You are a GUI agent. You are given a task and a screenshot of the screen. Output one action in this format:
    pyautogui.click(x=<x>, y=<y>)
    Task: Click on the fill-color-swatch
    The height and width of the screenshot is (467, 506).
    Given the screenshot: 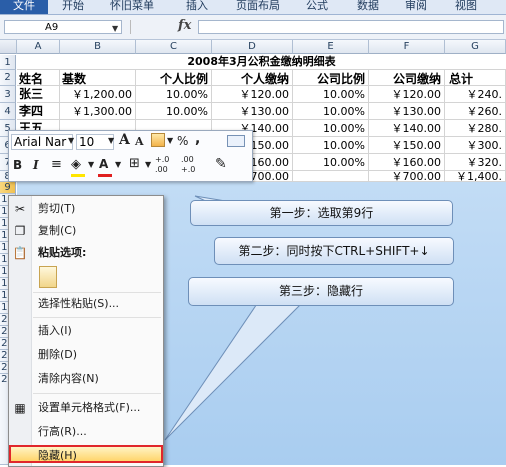 What is the action you would take?
    pyautogui.click(x=78, y=175)
    